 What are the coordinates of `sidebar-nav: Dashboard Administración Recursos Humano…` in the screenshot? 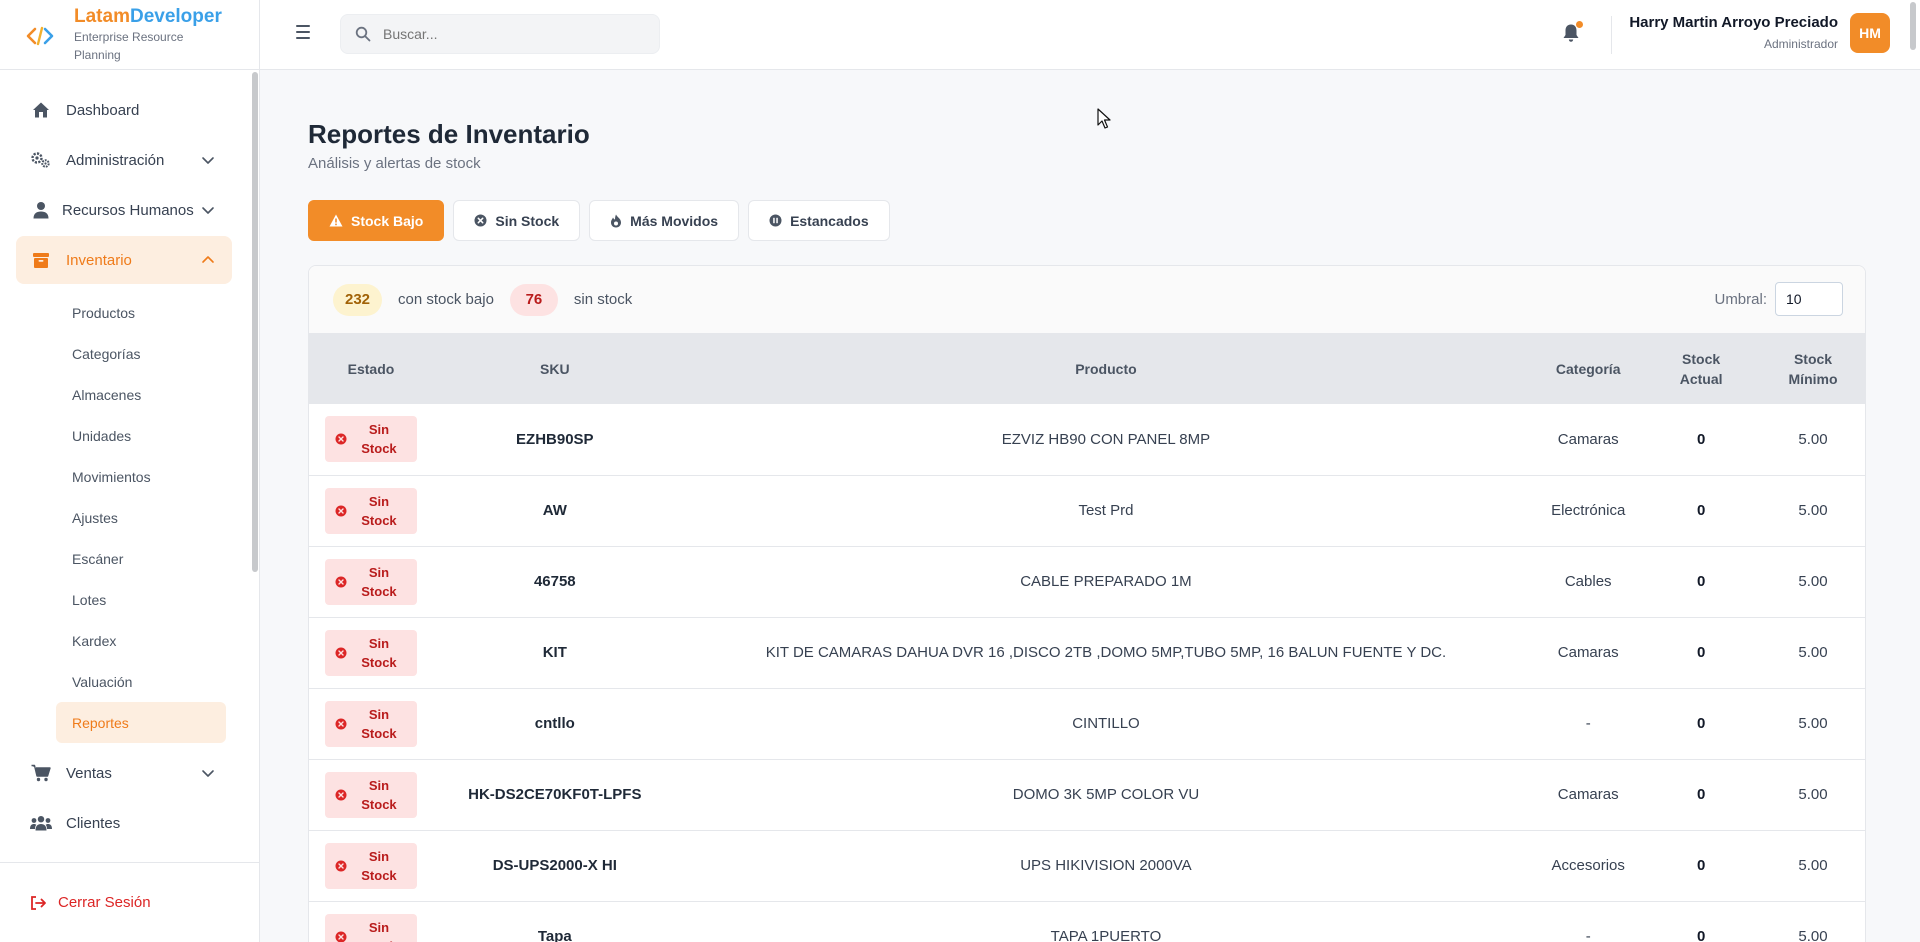 It's located at (124, 473).